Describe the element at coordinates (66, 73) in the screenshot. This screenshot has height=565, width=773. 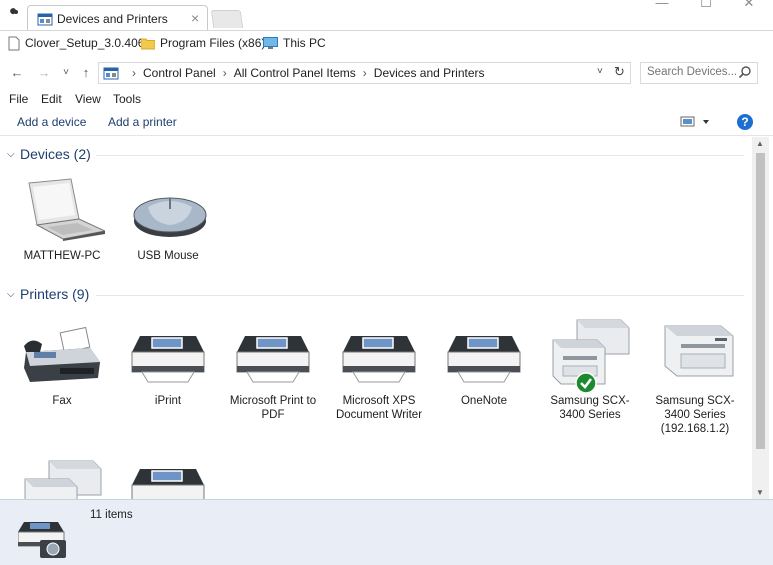
I see `recent-locations-button: ˅` at that location.